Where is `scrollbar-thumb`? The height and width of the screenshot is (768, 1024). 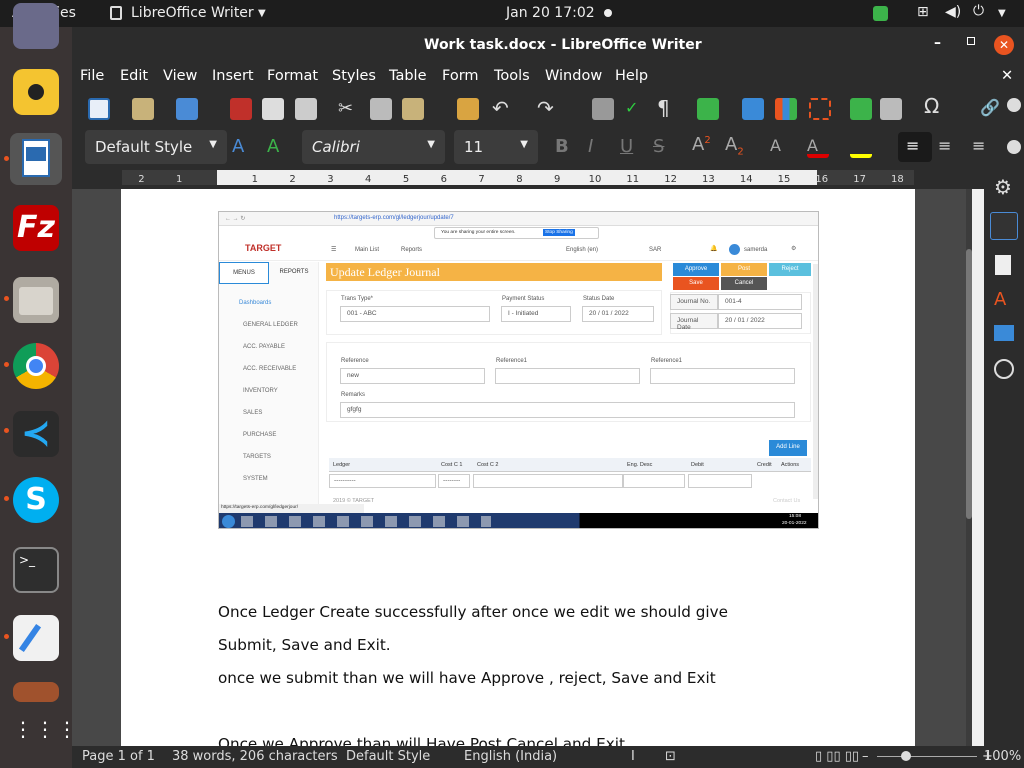
scrollbar-thumb is located at coordinates (969, 384).